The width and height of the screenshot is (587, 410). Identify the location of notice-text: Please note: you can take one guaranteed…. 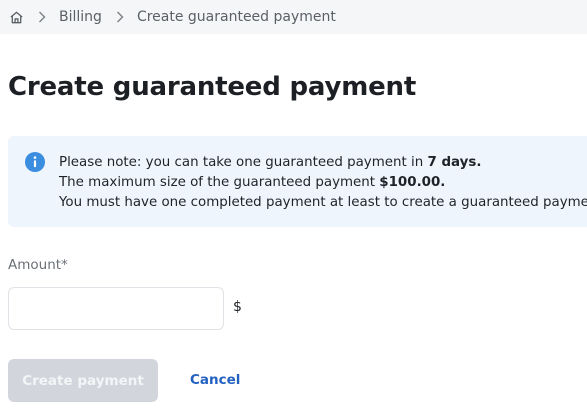
(323, 183).